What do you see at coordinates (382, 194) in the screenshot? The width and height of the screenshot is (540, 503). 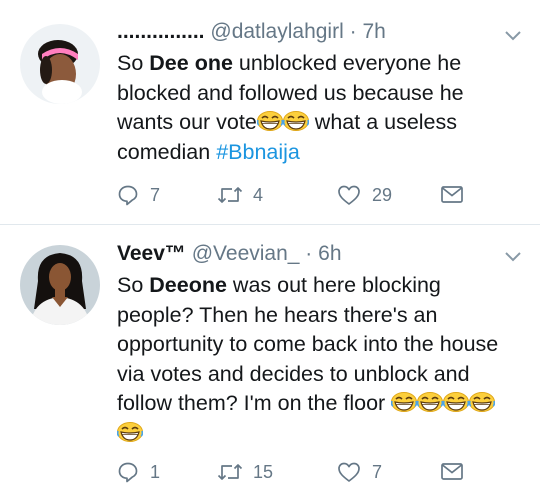 I see `like-count: 29` at bounding box center [382, 194].